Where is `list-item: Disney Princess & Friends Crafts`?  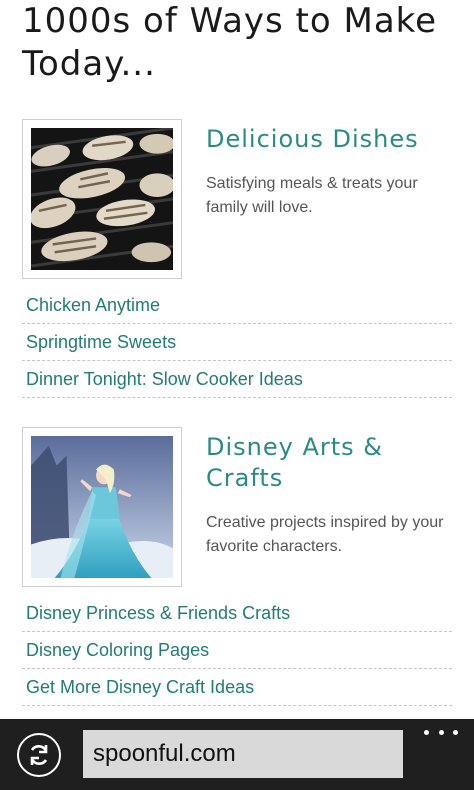 list-item: Disney Princess & Friends Crafts is located at coordinates (237, 613).